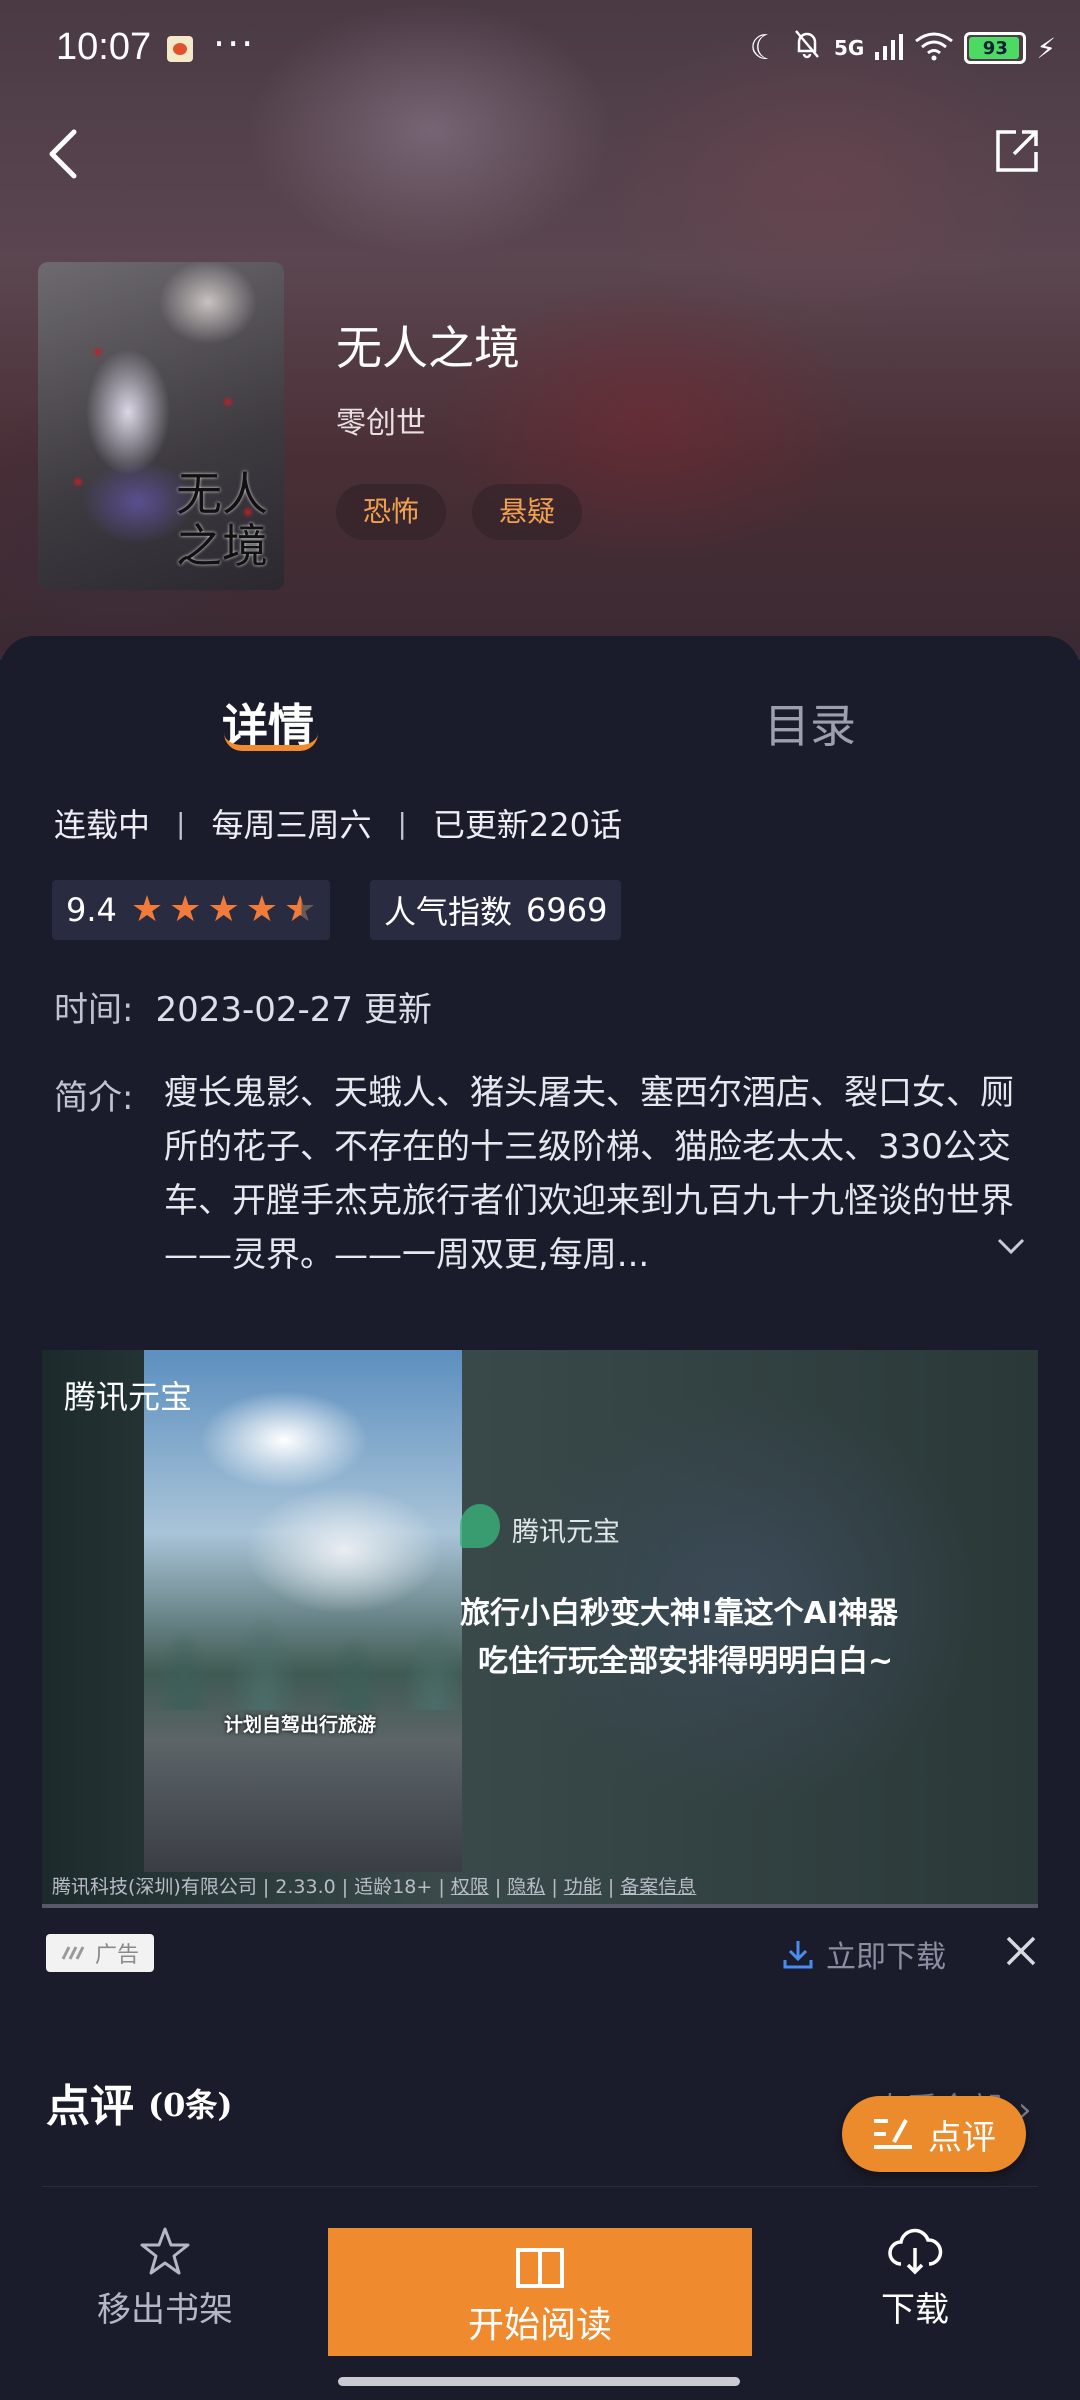 The height and width of the screenshot is (2400, 1080). What do you see at coordinates (90, 2106) in the screenshot?
I see `review-section-title: 点评` at bounding box center [90, 2106].